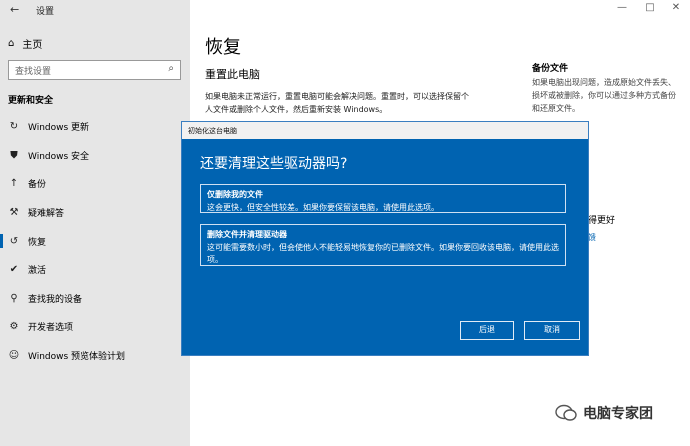 The height and width of the screenshot is (446, 690). I want to click on backup-files-title: 备份文件, so click(550, 69).